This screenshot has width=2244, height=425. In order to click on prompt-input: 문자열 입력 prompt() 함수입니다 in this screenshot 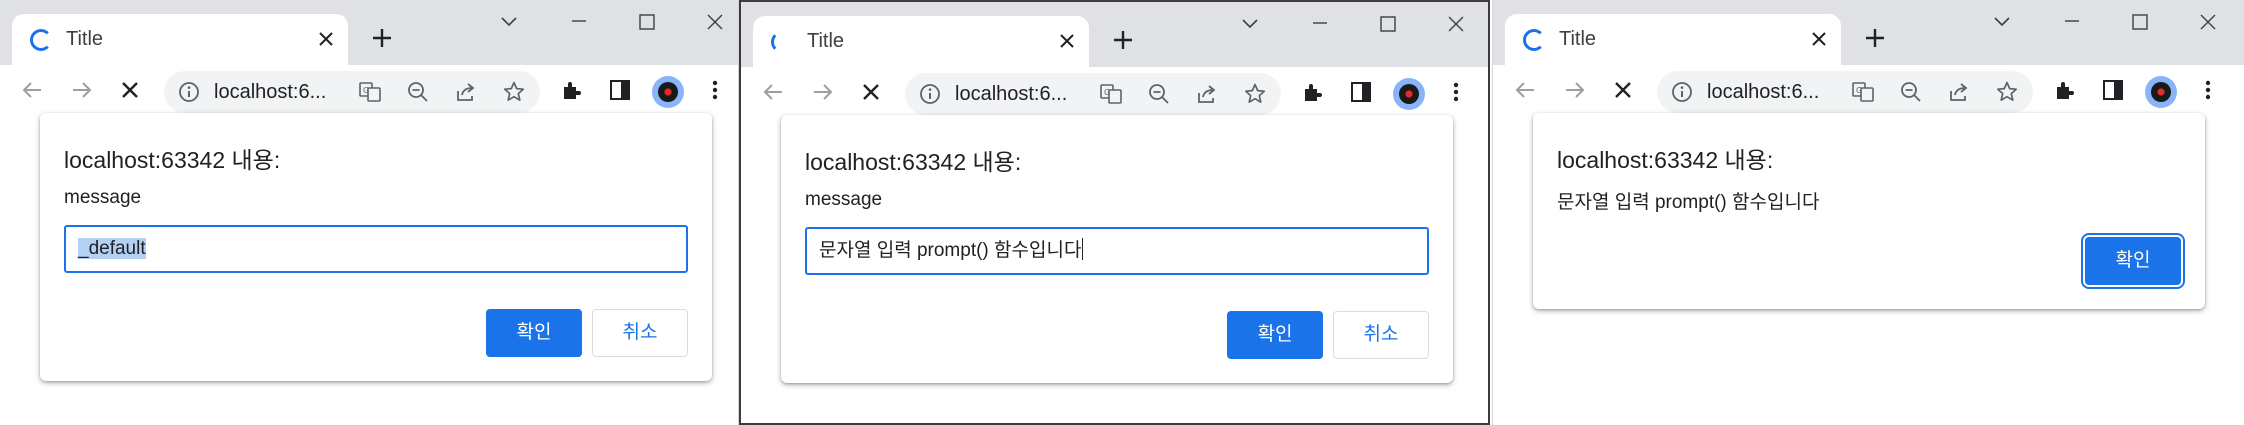, I will do `click(1117, 251)`.